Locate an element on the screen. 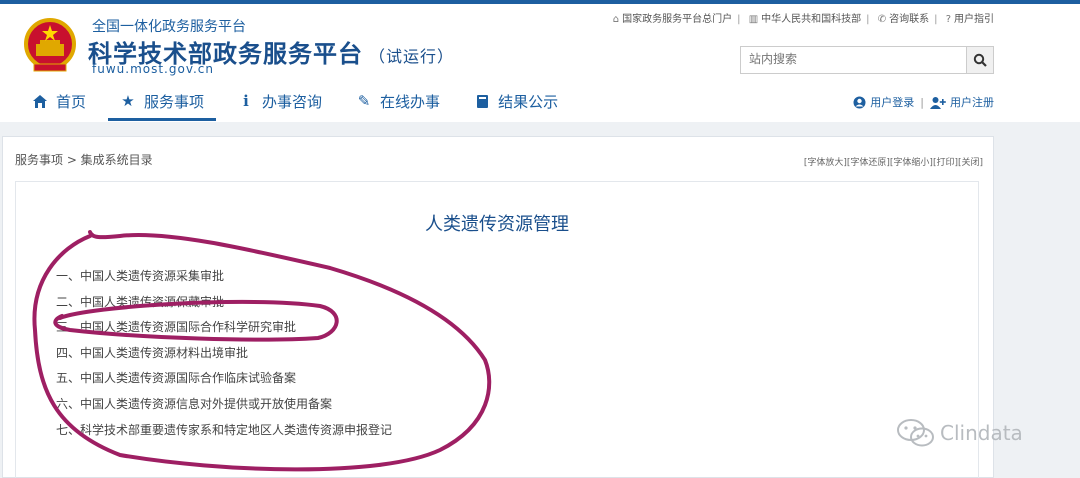 The height and width of the screenshot is (478, 1080). nav-home-label: 首页 is located at coordinates (71, 101).